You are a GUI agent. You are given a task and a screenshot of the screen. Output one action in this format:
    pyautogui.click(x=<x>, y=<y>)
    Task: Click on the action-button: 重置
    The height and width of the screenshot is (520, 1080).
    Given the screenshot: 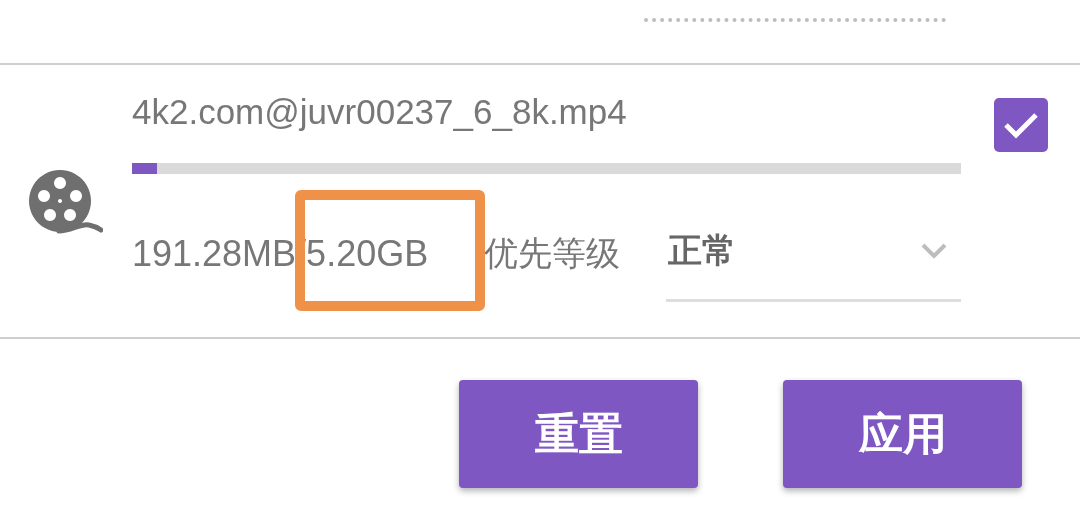 What is the action you would take?
    pyautogui.click(x=578, y=434)
    